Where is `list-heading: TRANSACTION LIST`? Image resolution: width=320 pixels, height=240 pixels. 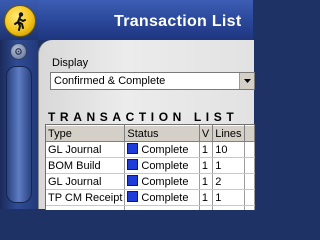 list-heading: TRANSACTION LIST is located at coordinates (143, 117).